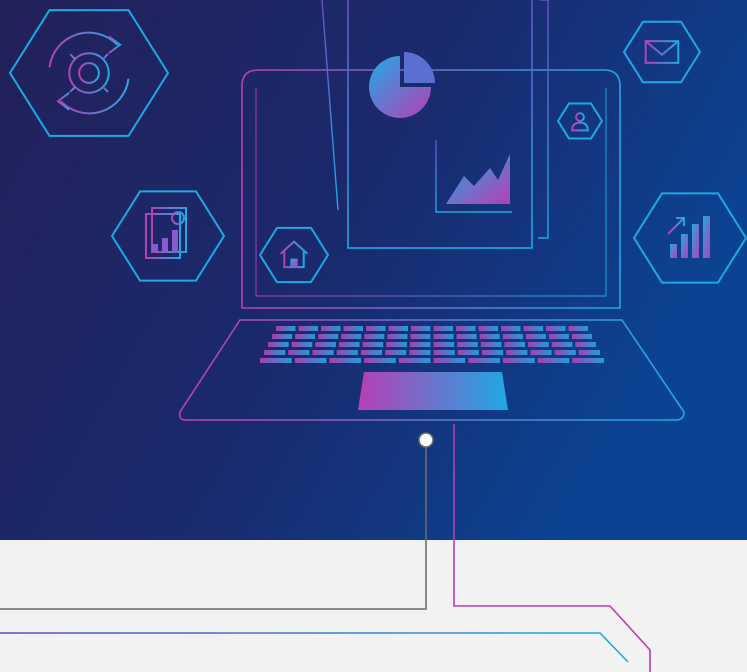 The width and height of the screenshot is (747, 672). Describe the element at coordinates (433, 391) in the screenshot. I see `laptop-touchpad` at that location.